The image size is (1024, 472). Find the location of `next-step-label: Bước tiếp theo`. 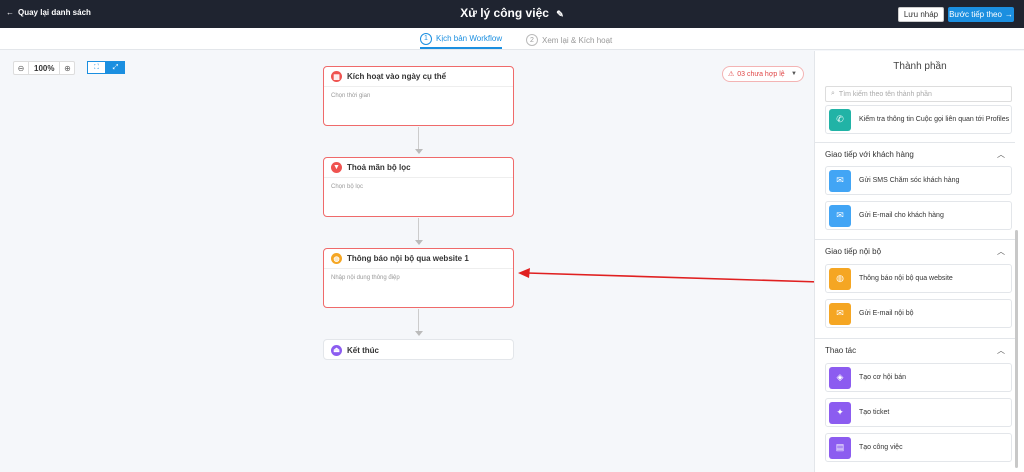

next-step-label: Bước tiếp theo is located at coordinates (975, 14).